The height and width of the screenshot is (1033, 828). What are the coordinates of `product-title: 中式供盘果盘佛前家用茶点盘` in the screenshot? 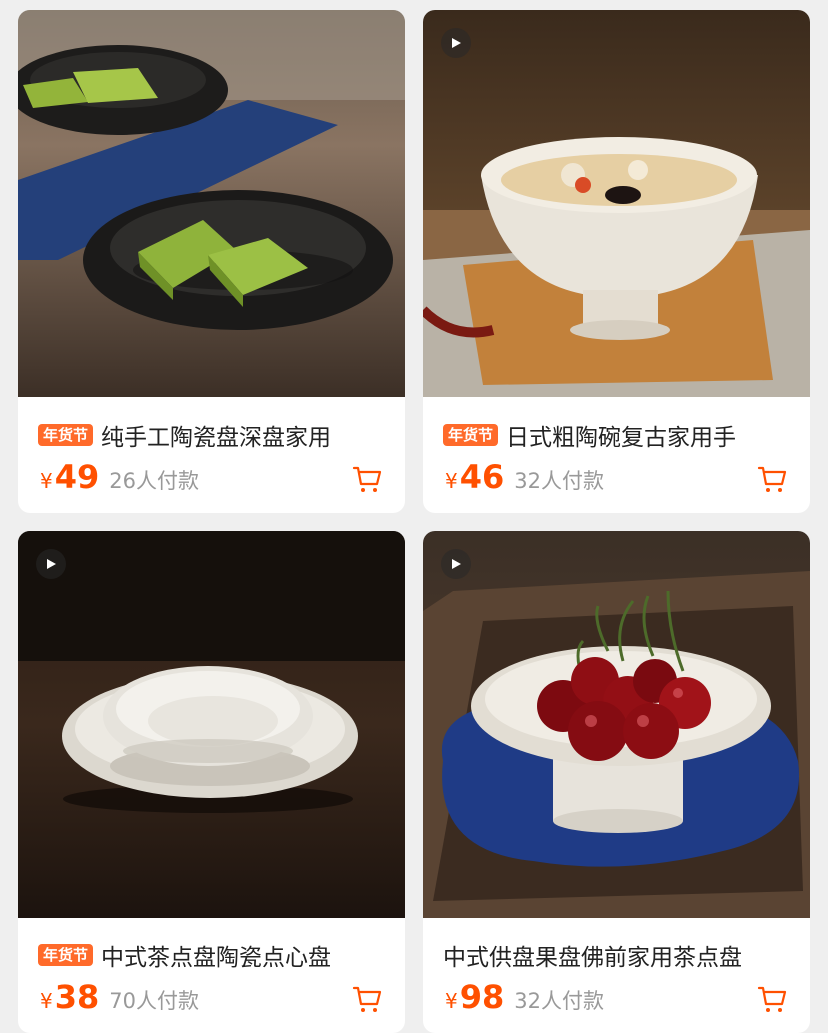 It's located at (592, 955).